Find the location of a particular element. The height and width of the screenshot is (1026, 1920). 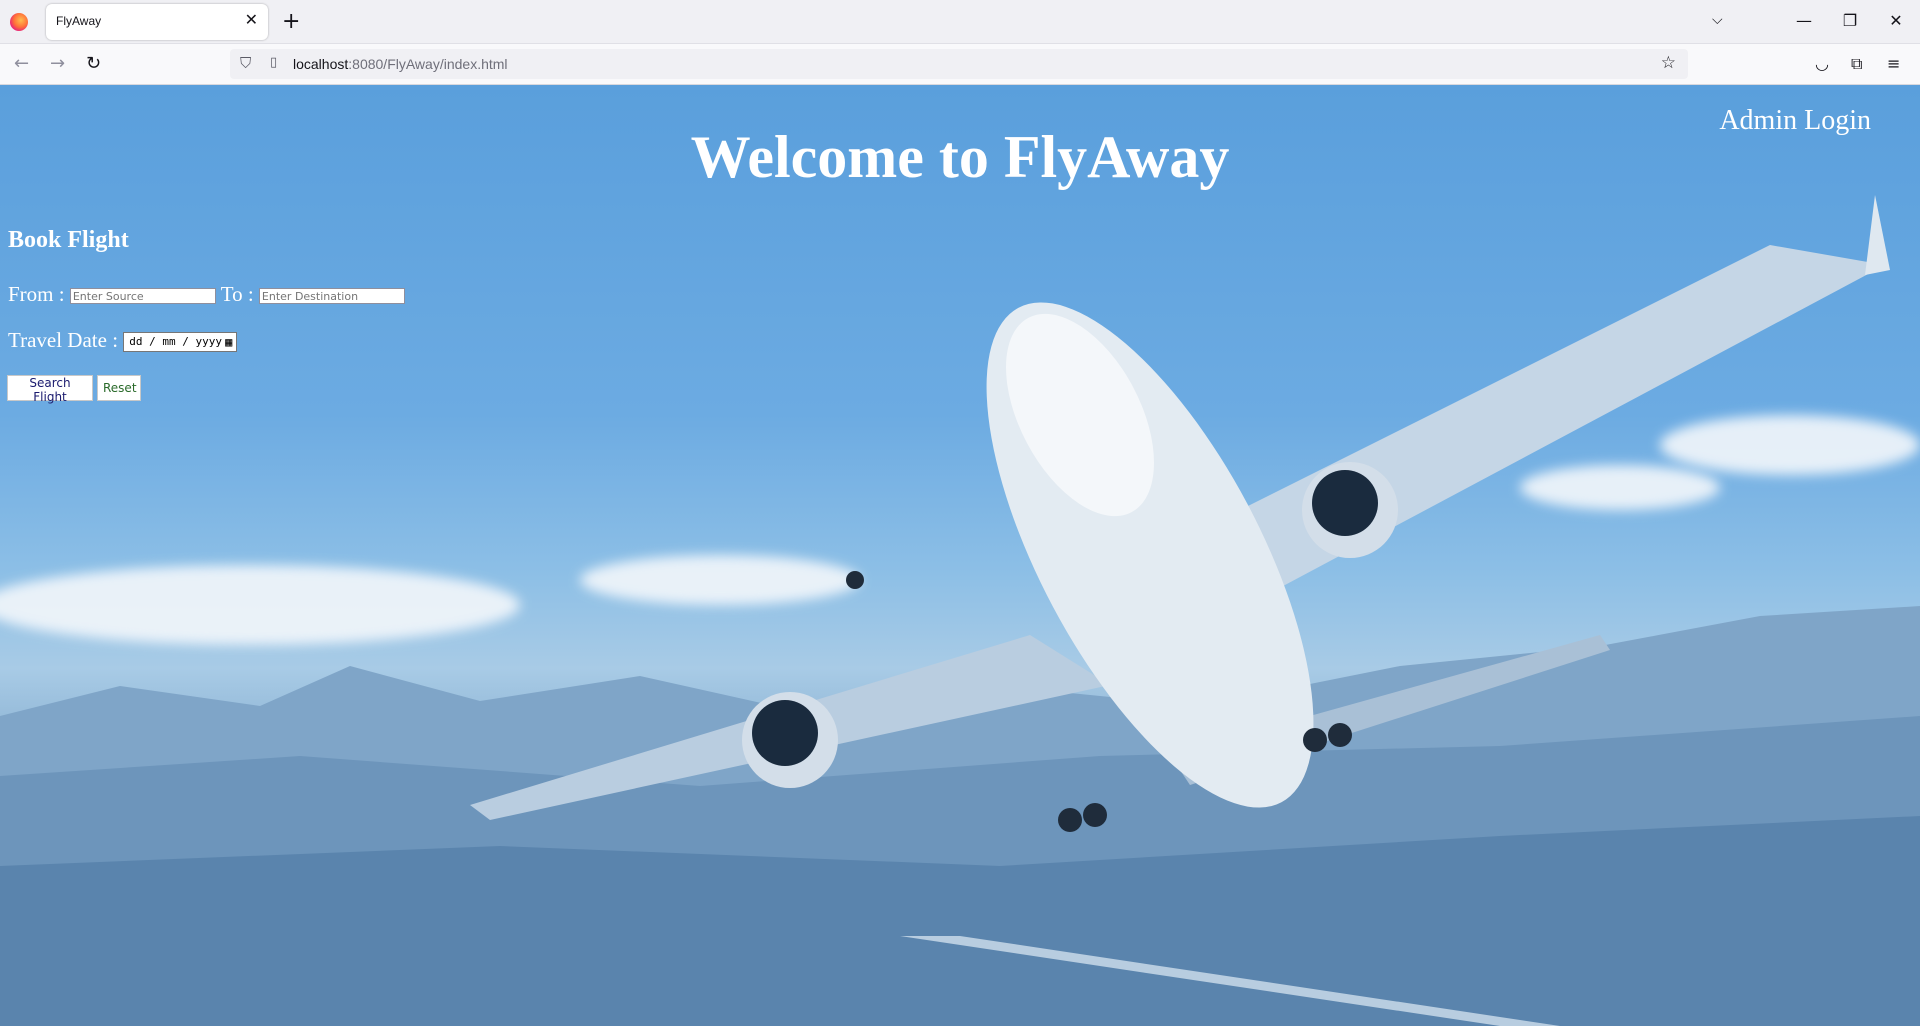

restore-button: ❐ is located at coordinates (1850, 21).